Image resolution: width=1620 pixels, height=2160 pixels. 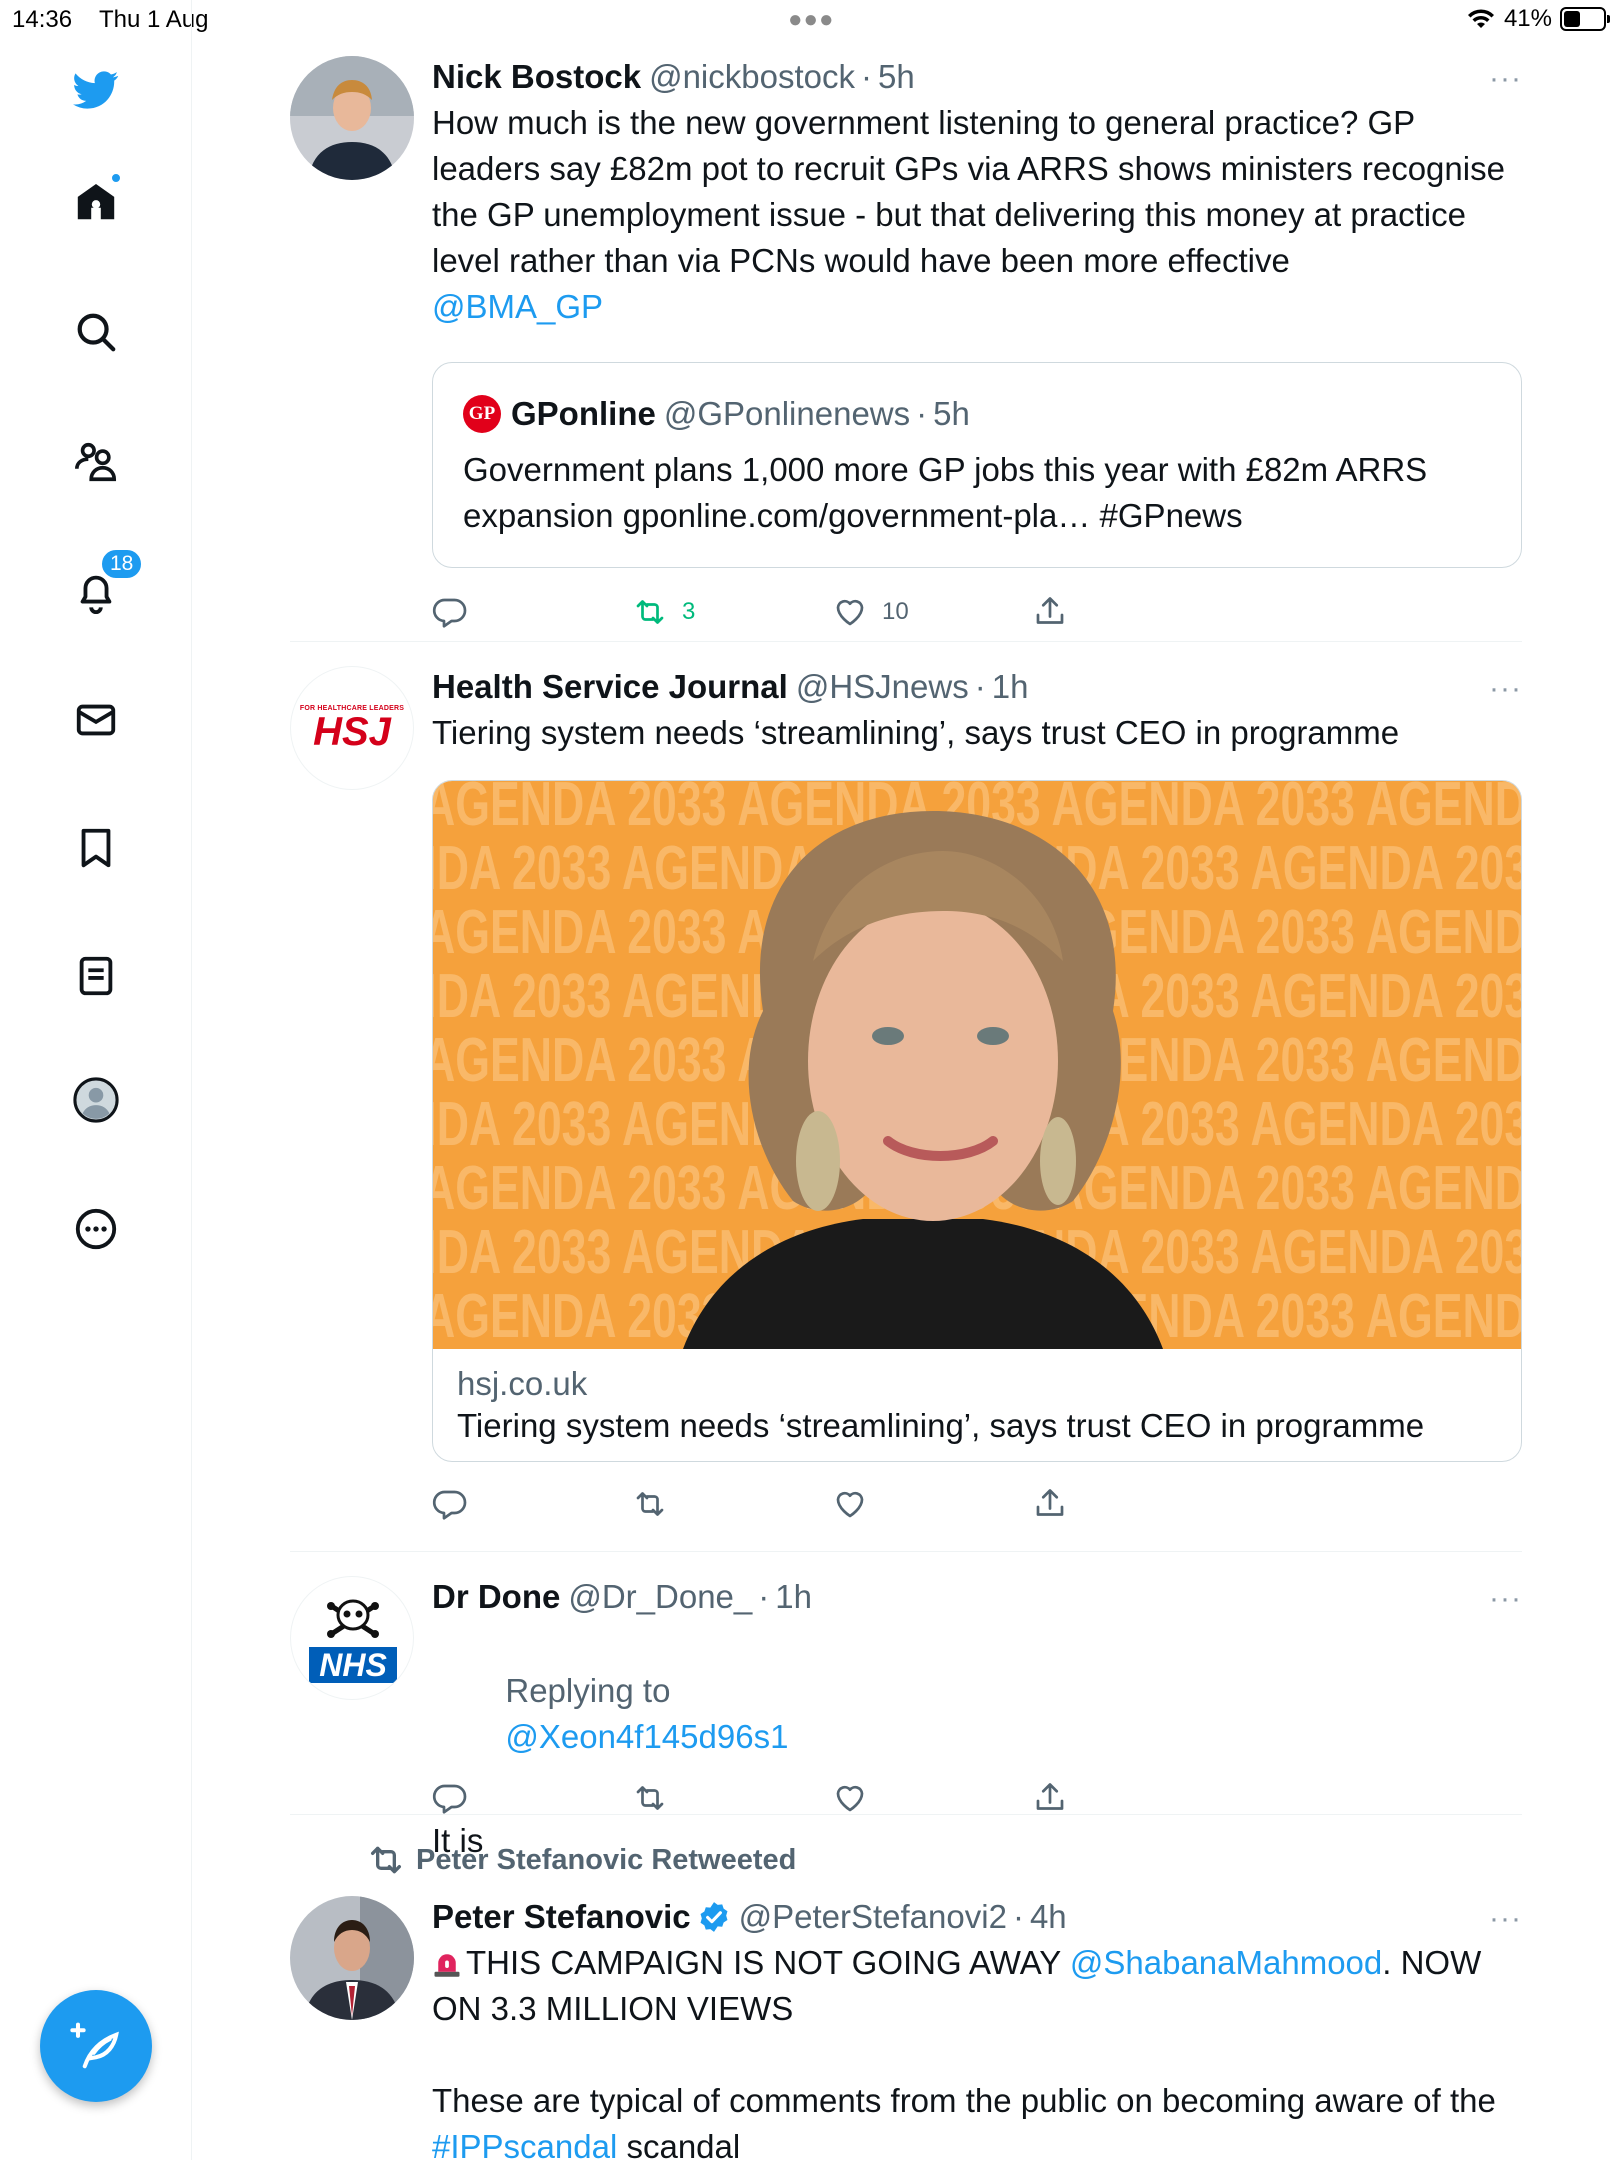 I want to click on home-icon, so click(x=96, y=200).